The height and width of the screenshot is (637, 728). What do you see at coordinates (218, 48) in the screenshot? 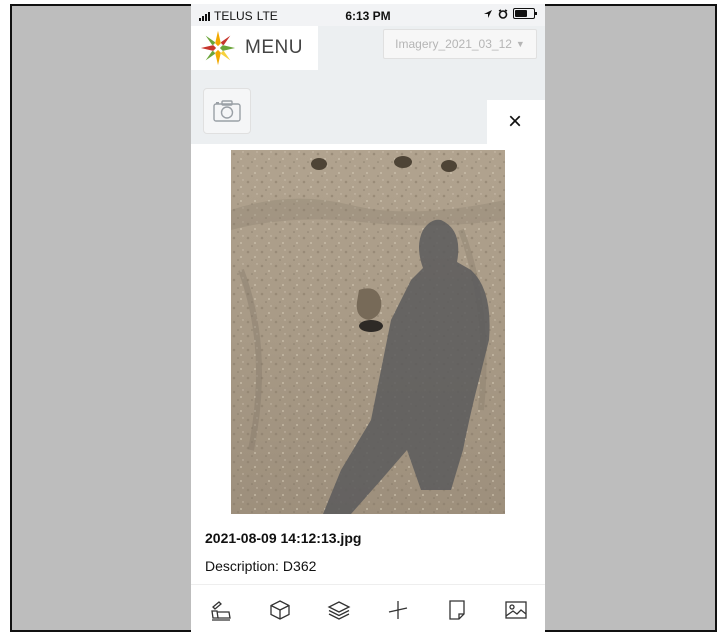
I see `app-logo-icon` at bounding box center [218, 48].